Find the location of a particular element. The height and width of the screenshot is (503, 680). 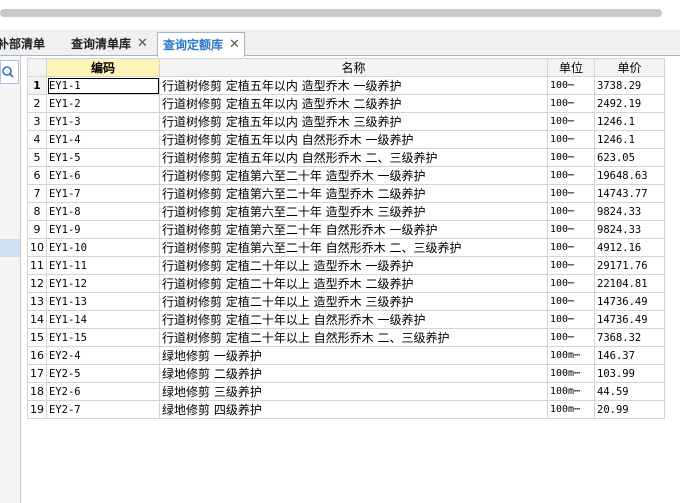

table-row: 17 EY2-5 绿地修剪 二级养护 100m⋯ 103.99 is located at coordinates (346, 373).